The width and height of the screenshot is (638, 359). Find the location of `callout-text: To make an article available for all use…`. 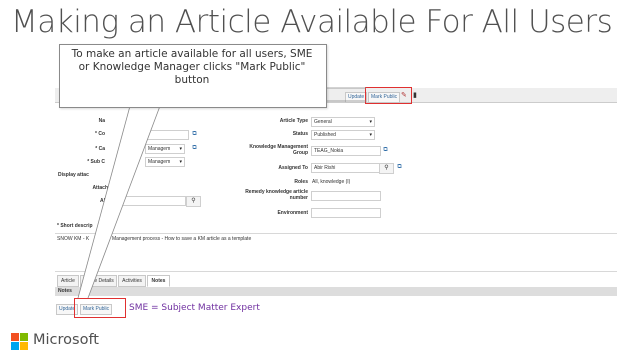

callout-text: To make an article available for all use… is located at coordinates (192, 67).